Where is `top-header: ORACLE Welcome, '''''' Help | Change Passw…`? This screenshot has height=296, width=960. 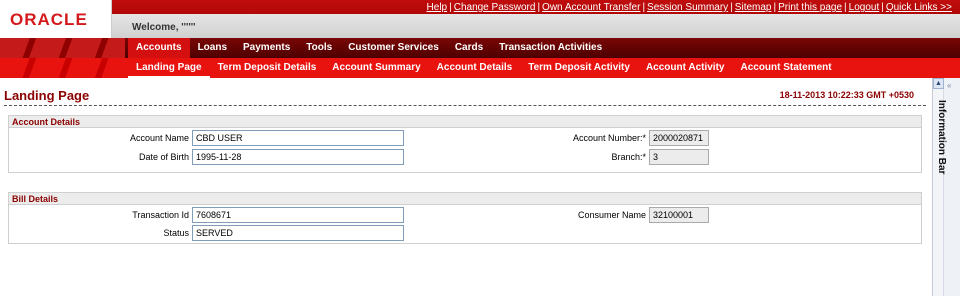 top-header: ORACLE Welcome, '''''' Help | Change Passw… is located at coordinates (480, 19).